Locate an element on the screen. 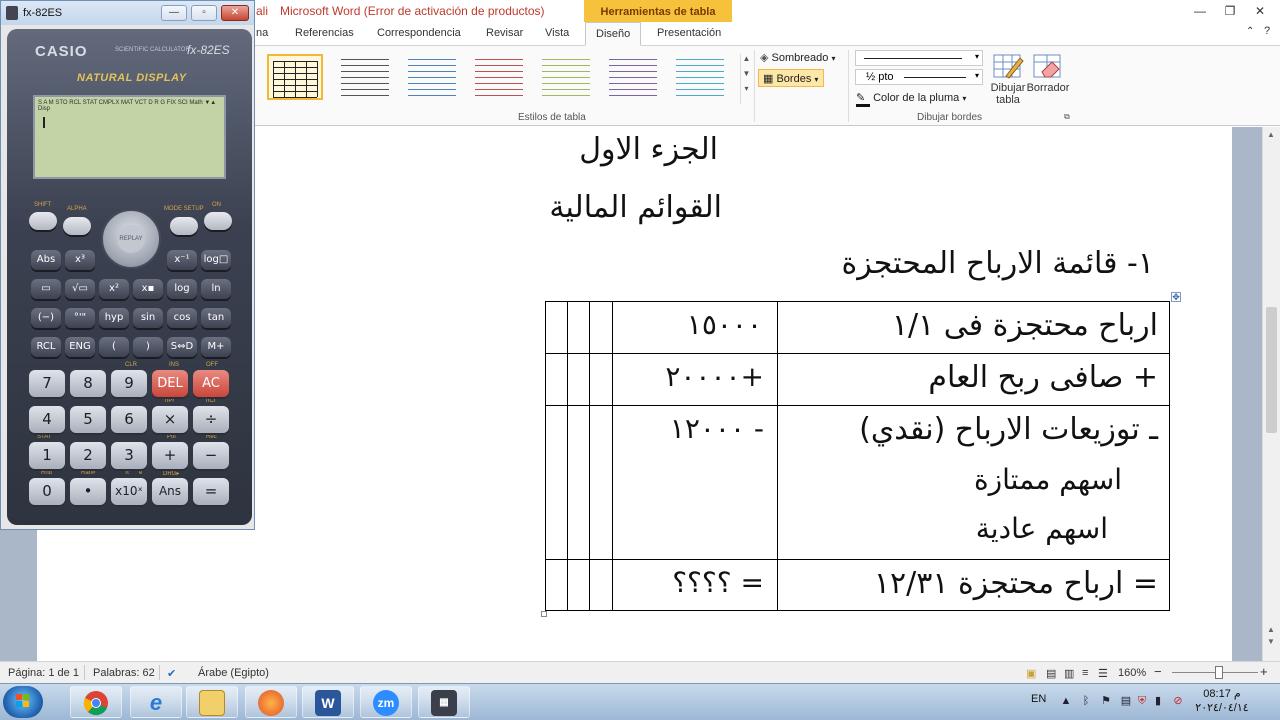  line-style-select: ▾ is located at coordinates (919, 58).